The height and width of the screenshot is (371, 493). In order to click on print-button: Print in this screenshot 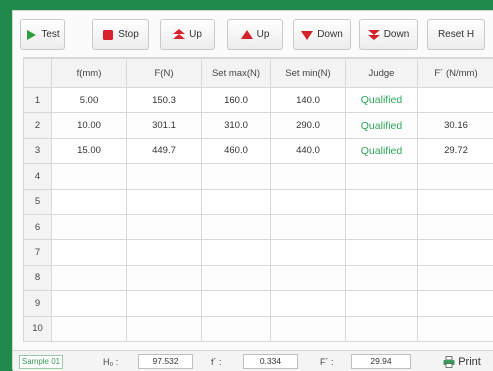, I will do `click(462, 361)`.